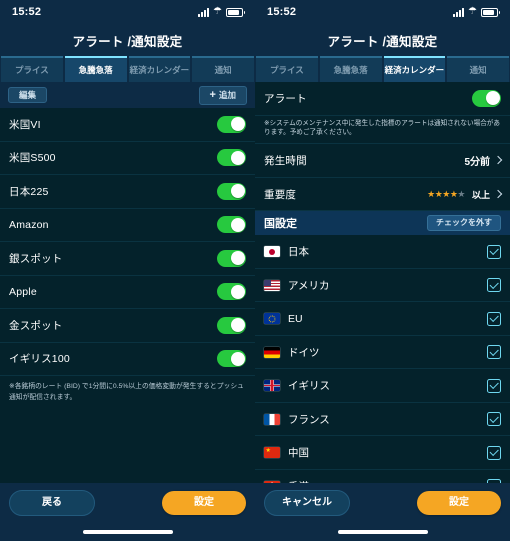 The width and height of the screenshot is (510, 541). I want to click on submit-button-right: 設定, so click(459, 503).